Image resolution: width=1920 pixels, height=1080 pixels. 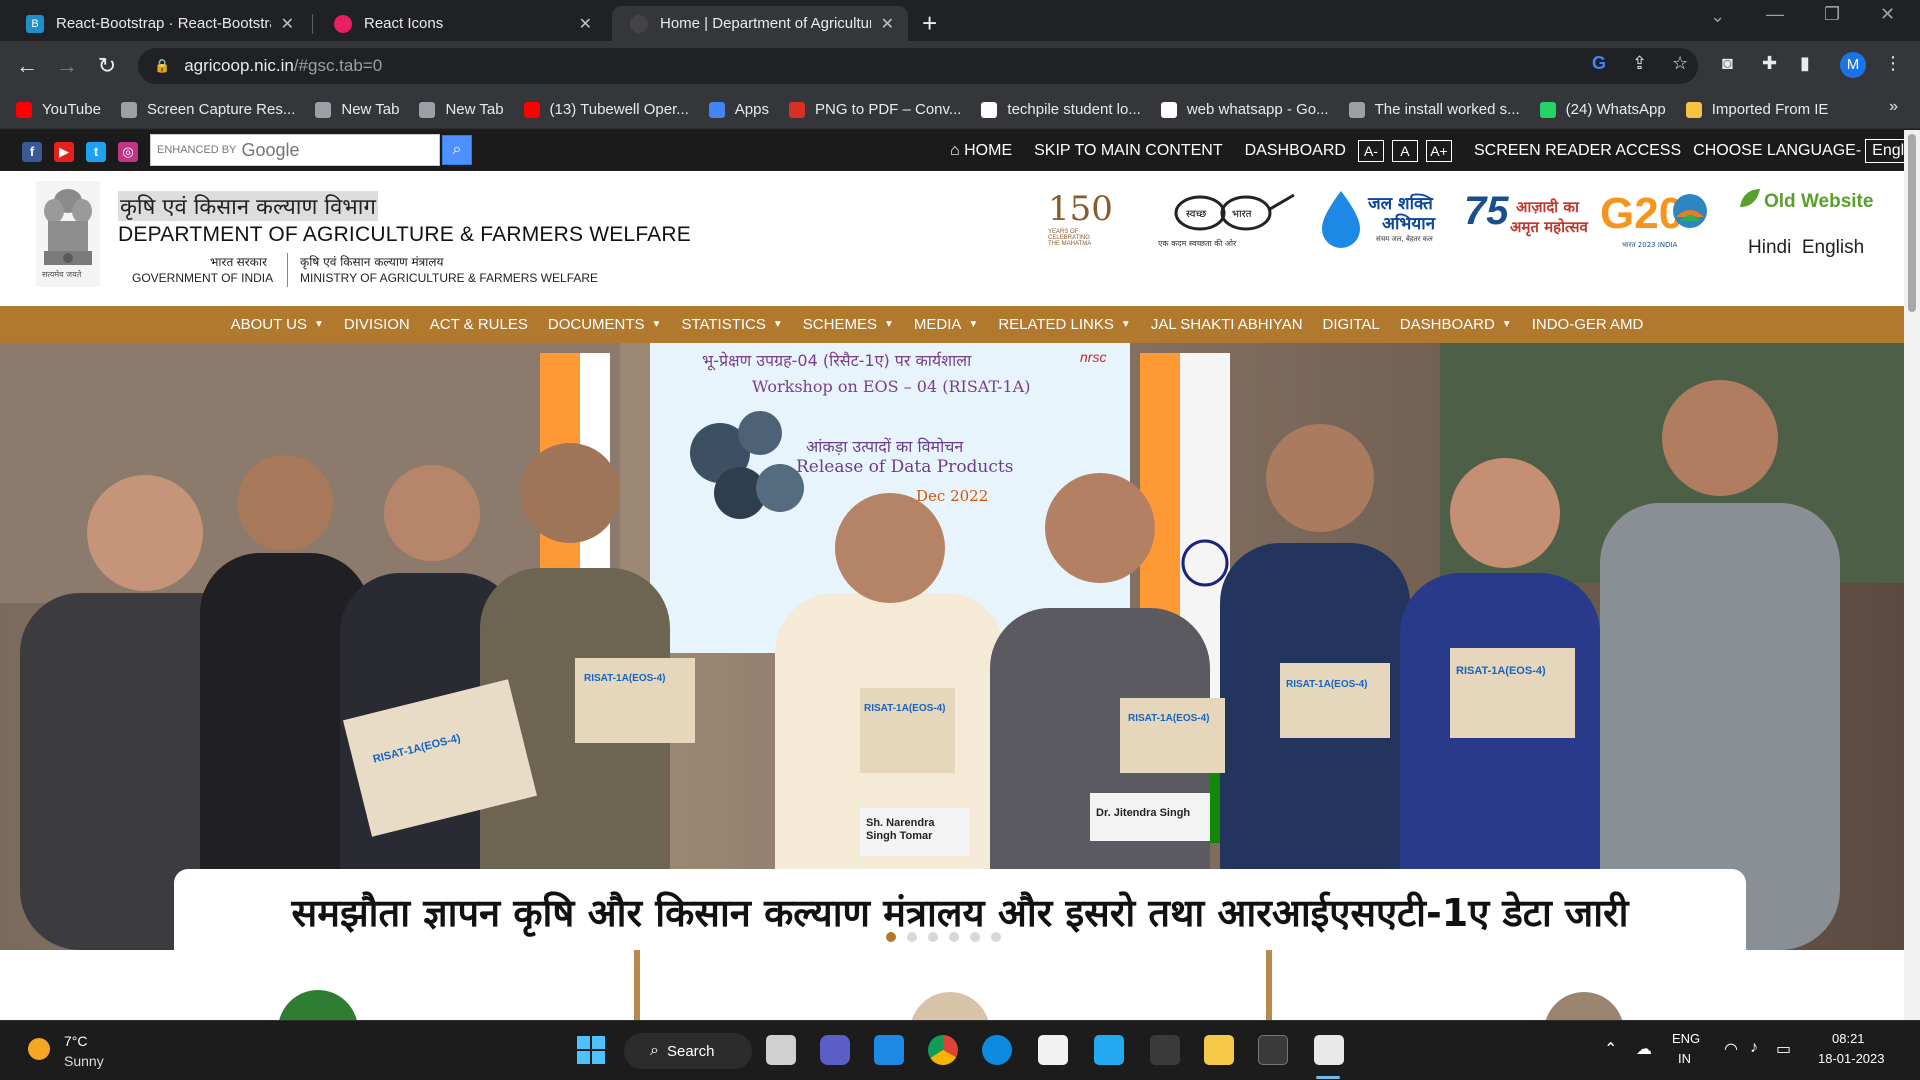 I want to click on microsoft-store-icon, so click(x=1053, y=1050).